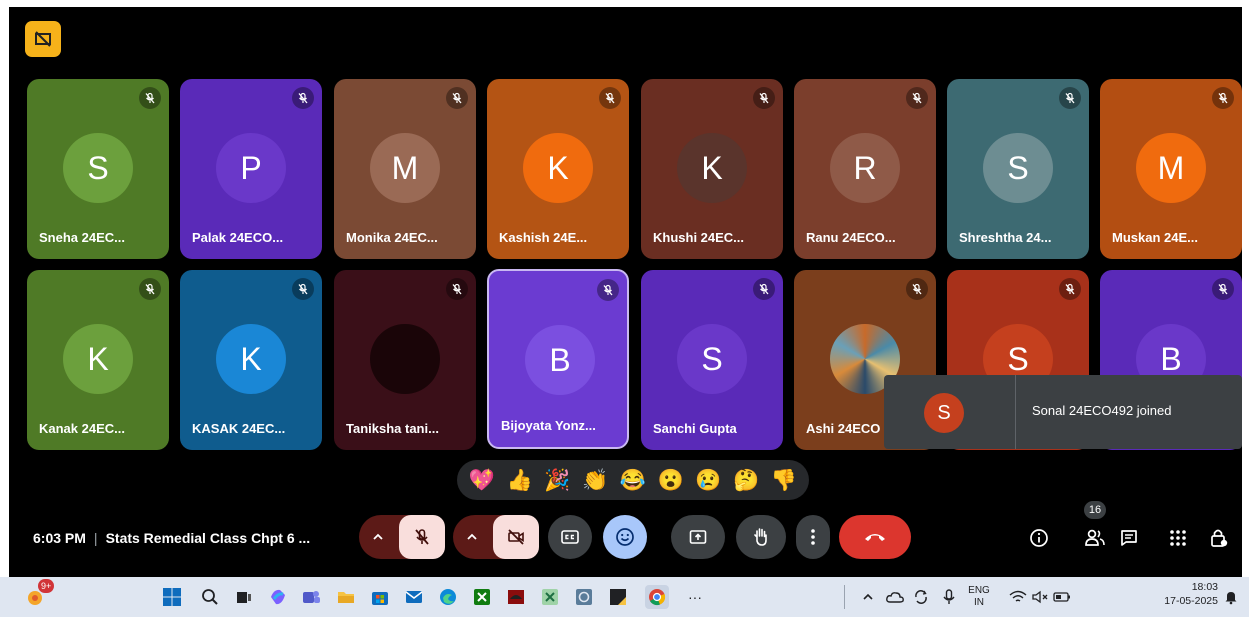 The height and width of the screenshot is (617, 1249). Describe the element at coordinates (1062, 597) in the screenshot. I see `battery-tray-button` at that location.